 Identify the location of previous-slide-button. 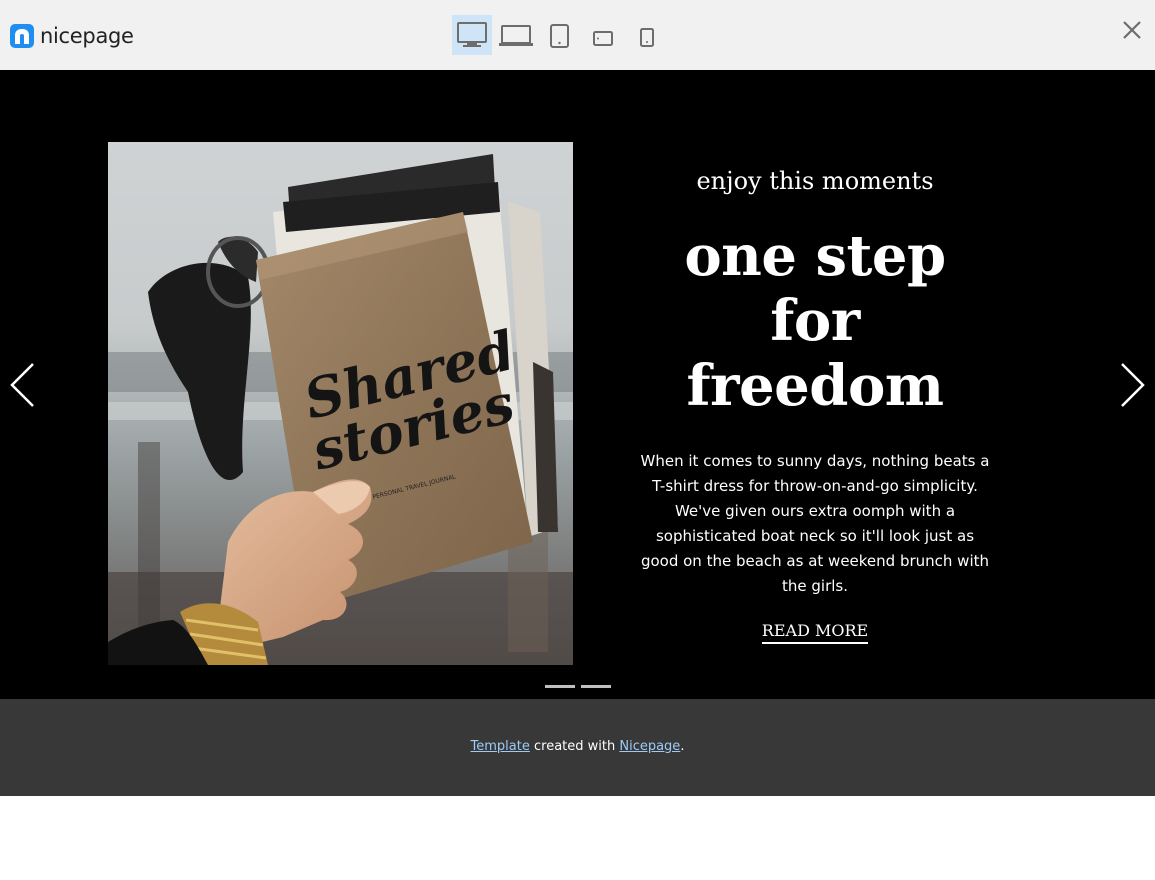
(23, 385).